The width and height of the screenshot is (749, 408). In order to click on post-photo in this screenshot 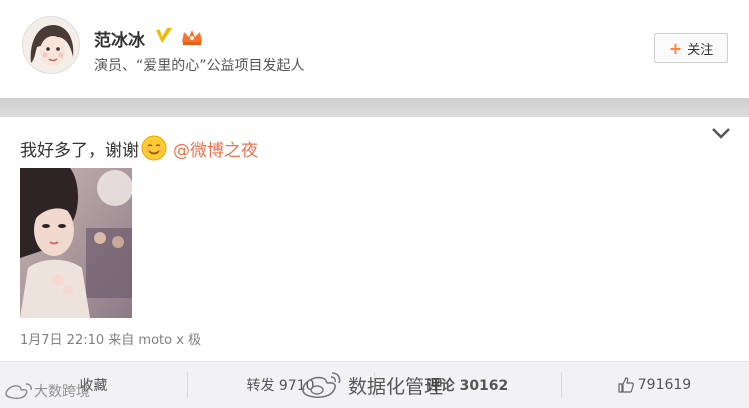, I will do `click(76, 243)`.